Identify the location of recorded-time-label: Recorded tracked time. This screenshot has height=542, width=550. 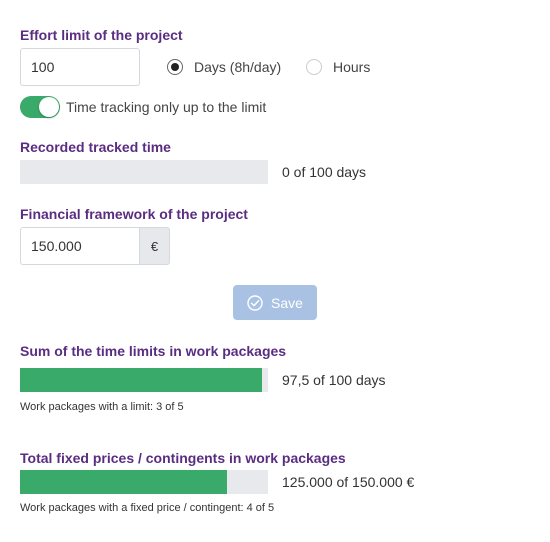
(95, 147).